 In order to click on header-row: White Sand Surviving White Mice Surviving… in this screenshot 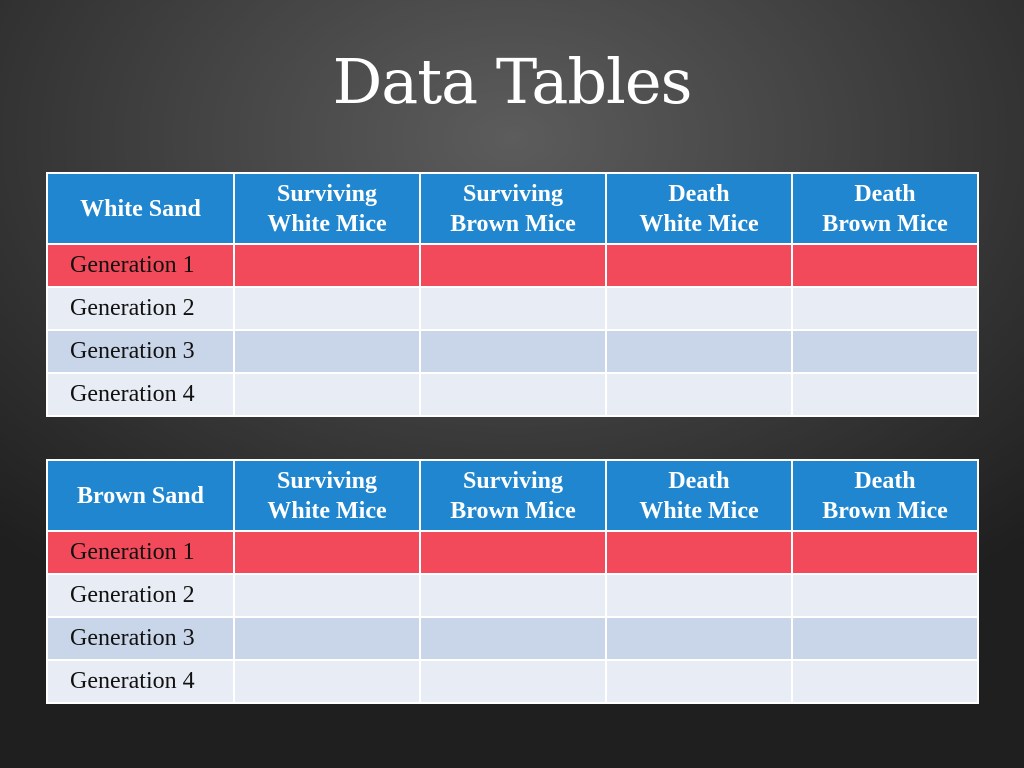, I will do `click(512, 208)`.